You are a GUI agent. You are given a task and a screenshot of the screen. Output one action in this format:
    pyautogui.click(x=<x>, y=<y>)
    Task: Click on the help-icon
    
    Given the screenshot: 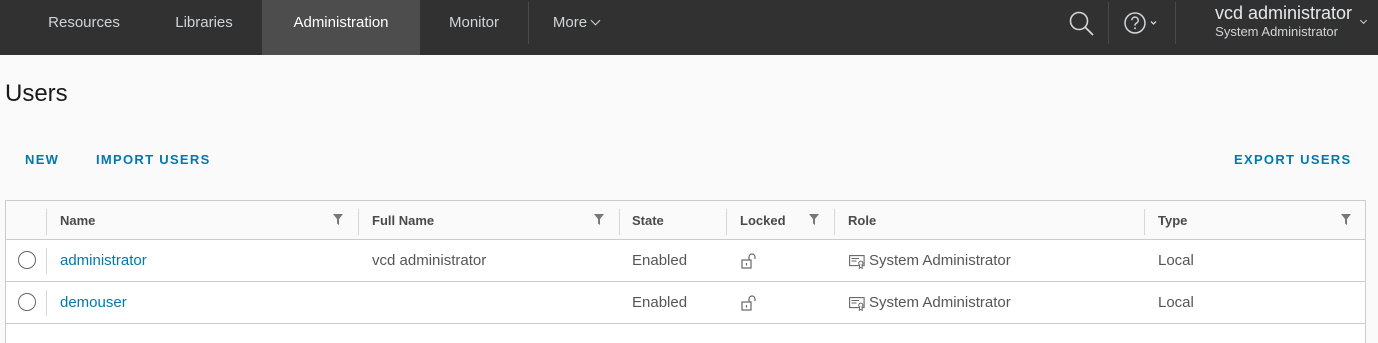 What is the action you would take?
    pyautogui.click(x=1142, y=23)
    